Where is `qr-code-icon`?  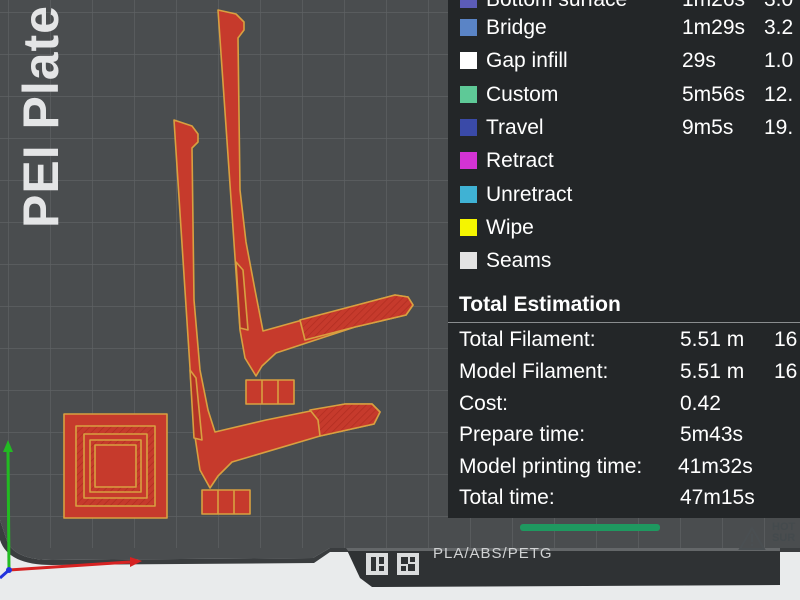 qr-code-icon is located at coordinates (408, 564).